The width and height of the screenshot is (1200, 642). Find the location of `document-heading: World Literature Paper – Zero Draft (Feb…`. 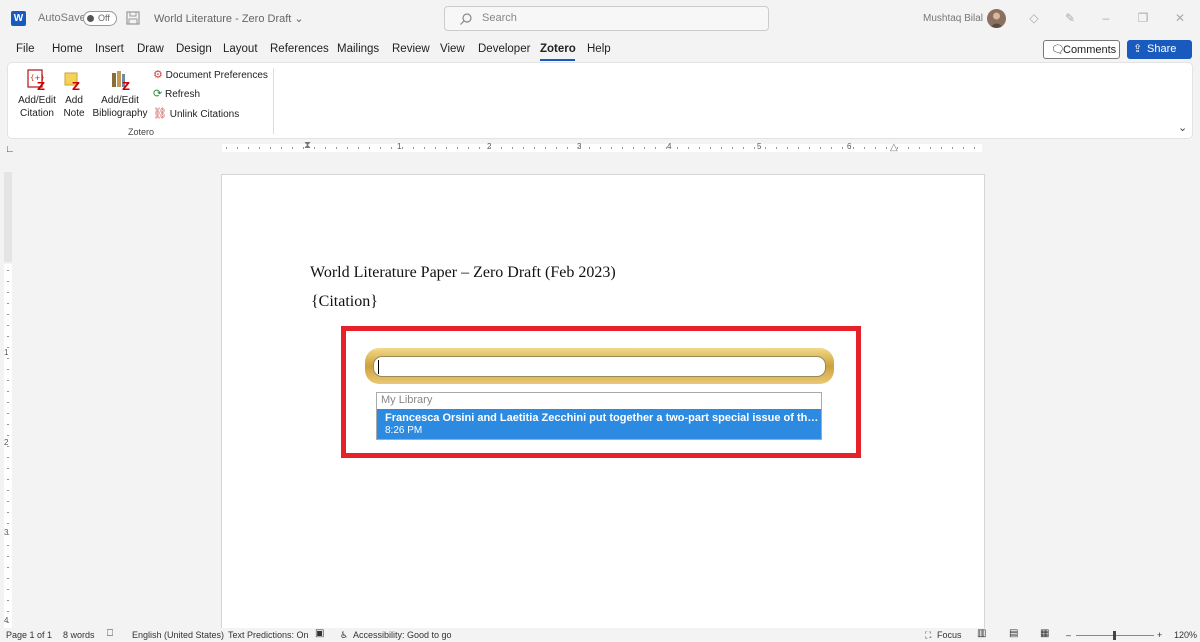

document-heading: World Literature Paper – Zero Draft (Feb… is located at coordinates (463, 273).